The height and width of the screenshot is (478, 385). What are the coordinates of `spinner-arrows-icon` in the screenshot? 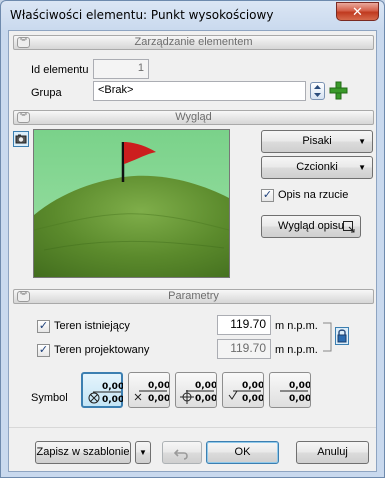 It's located at (317, 91).